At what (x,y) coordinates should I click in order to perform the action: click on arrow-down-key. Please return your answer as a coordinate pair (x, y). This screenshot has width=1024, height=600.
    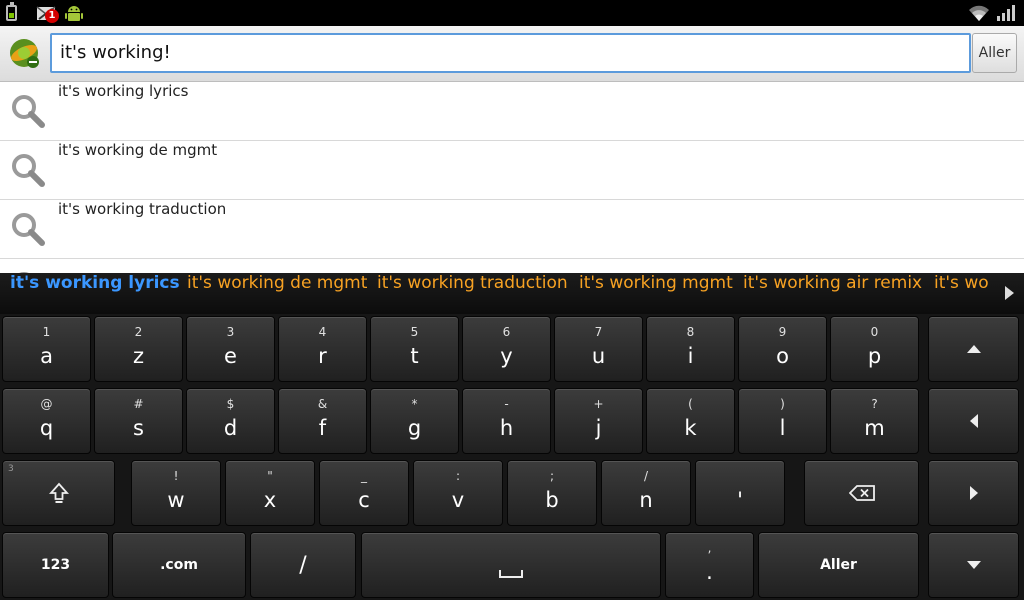
    Looking at the image, I should click on (973, 565).